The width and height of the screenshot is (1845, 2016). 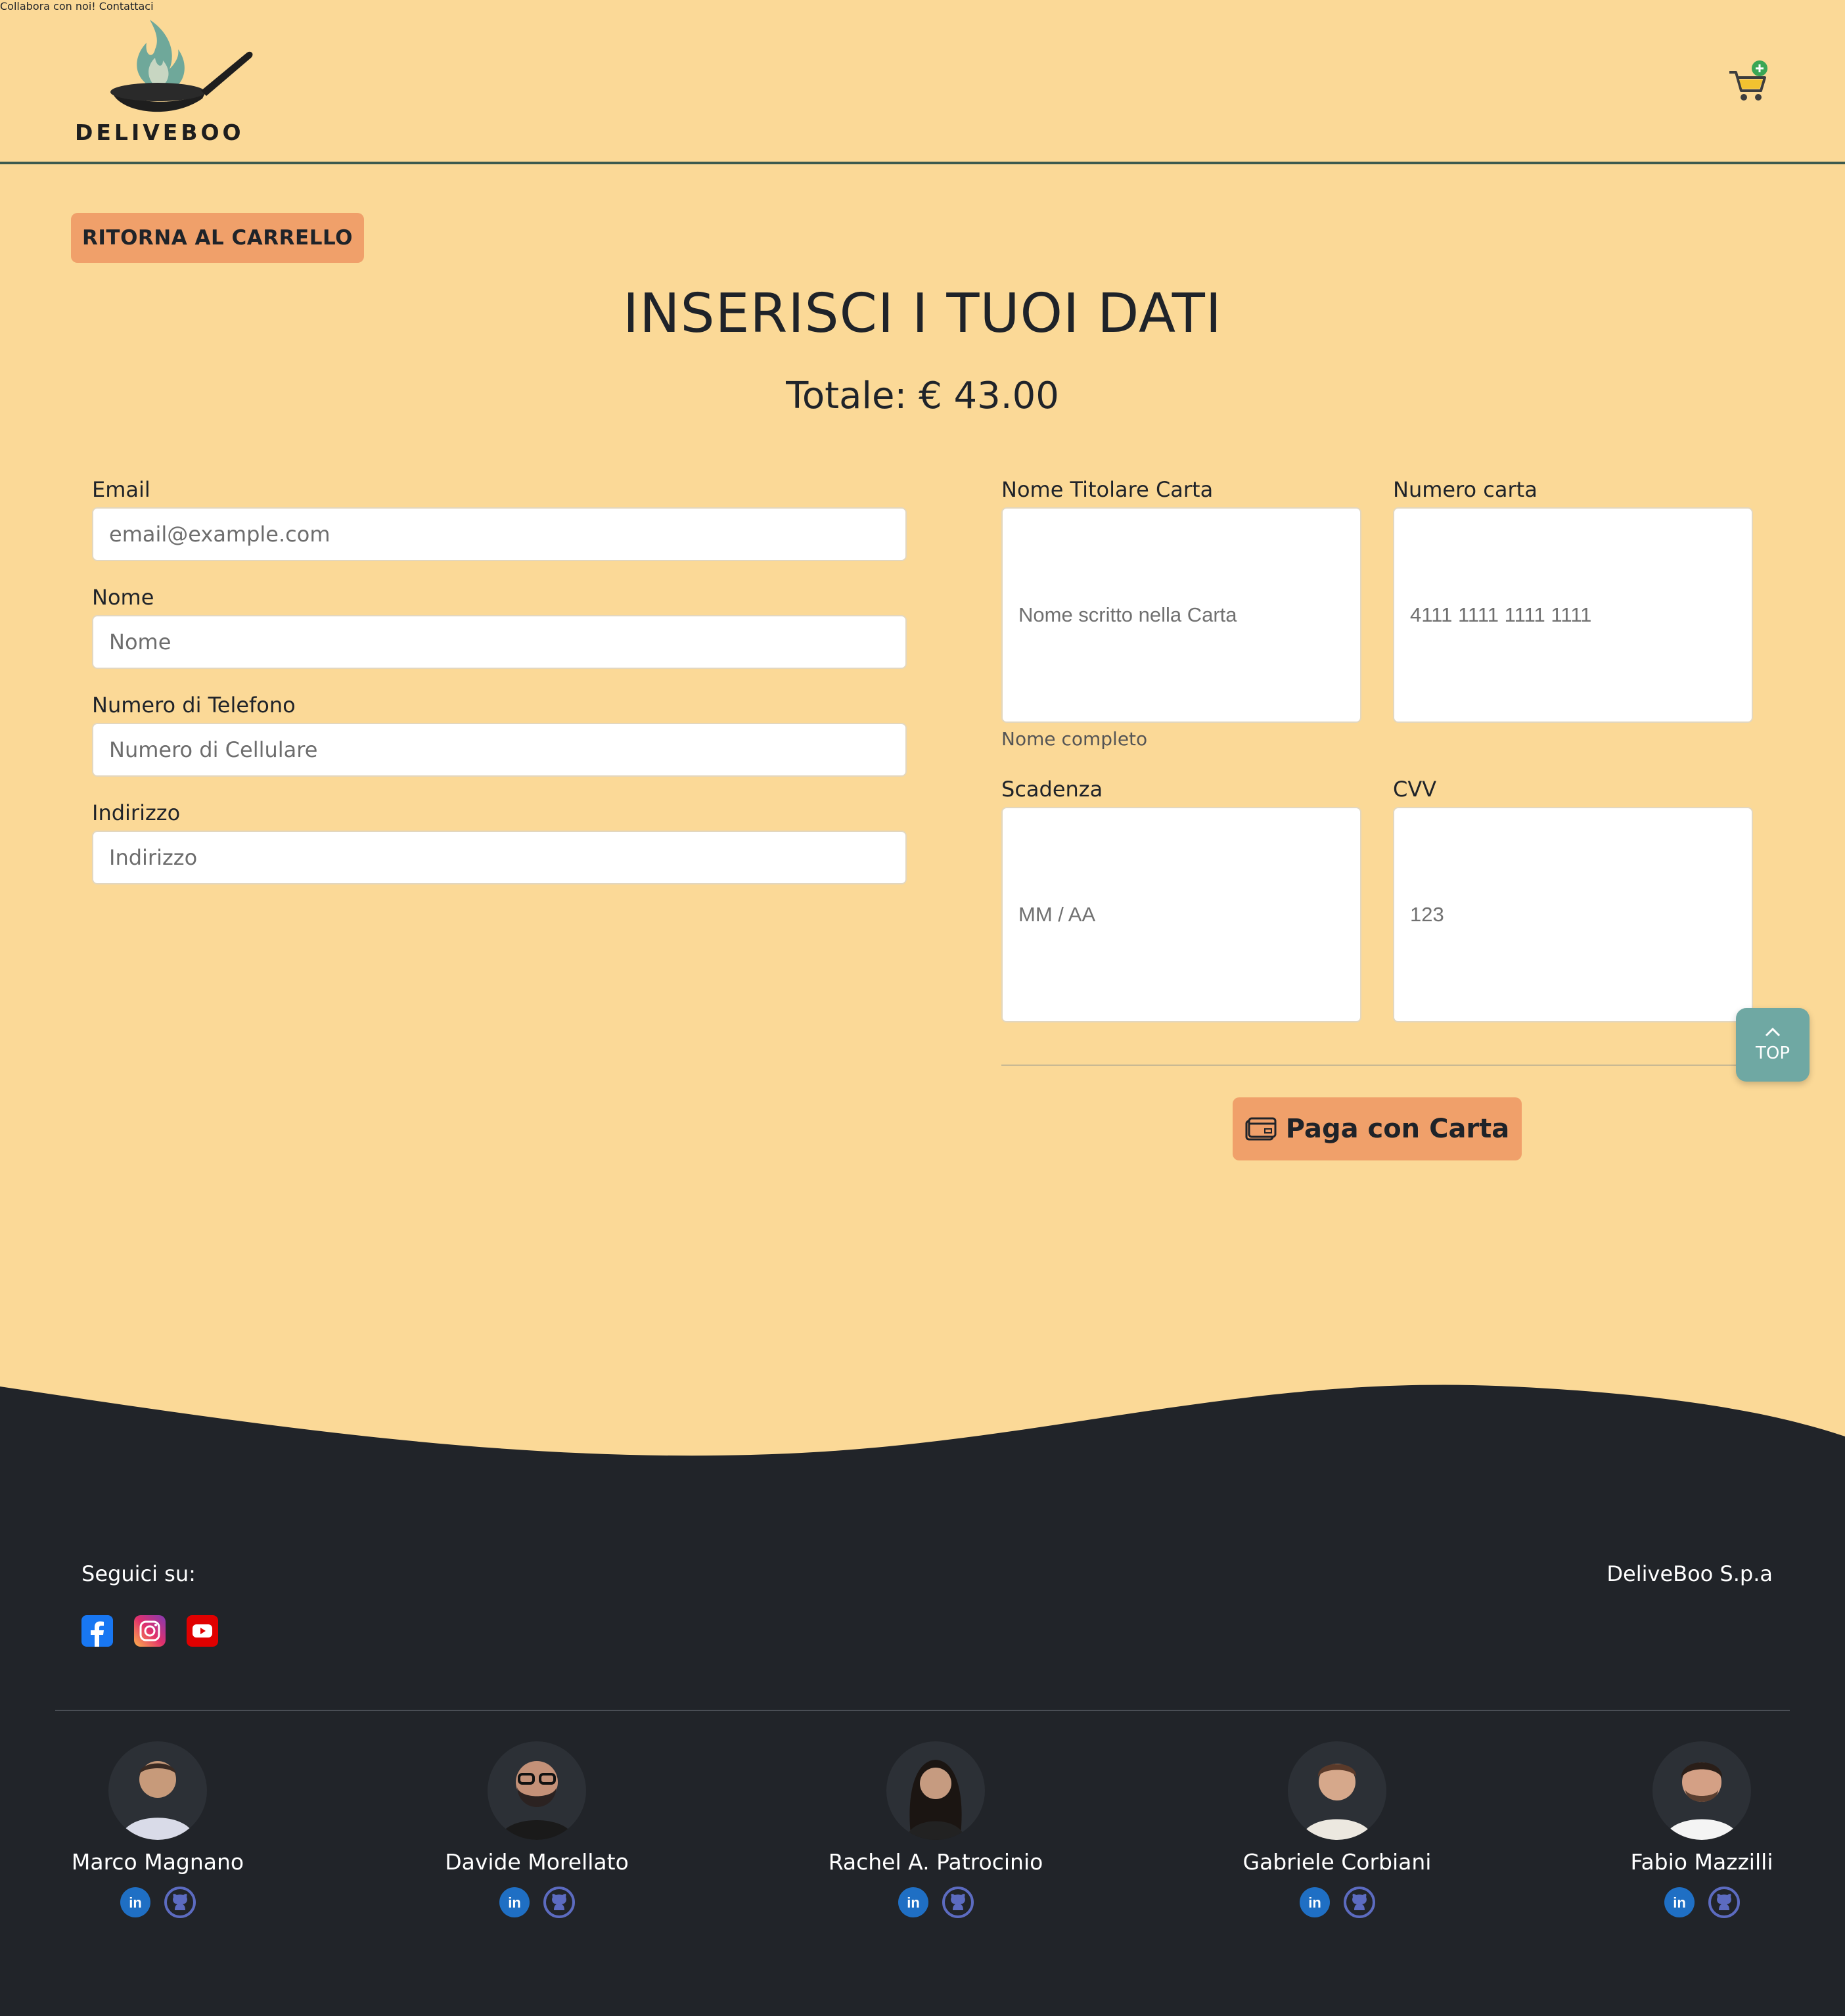 I want to click on name-label: Nome, so click(x=123, y=597).